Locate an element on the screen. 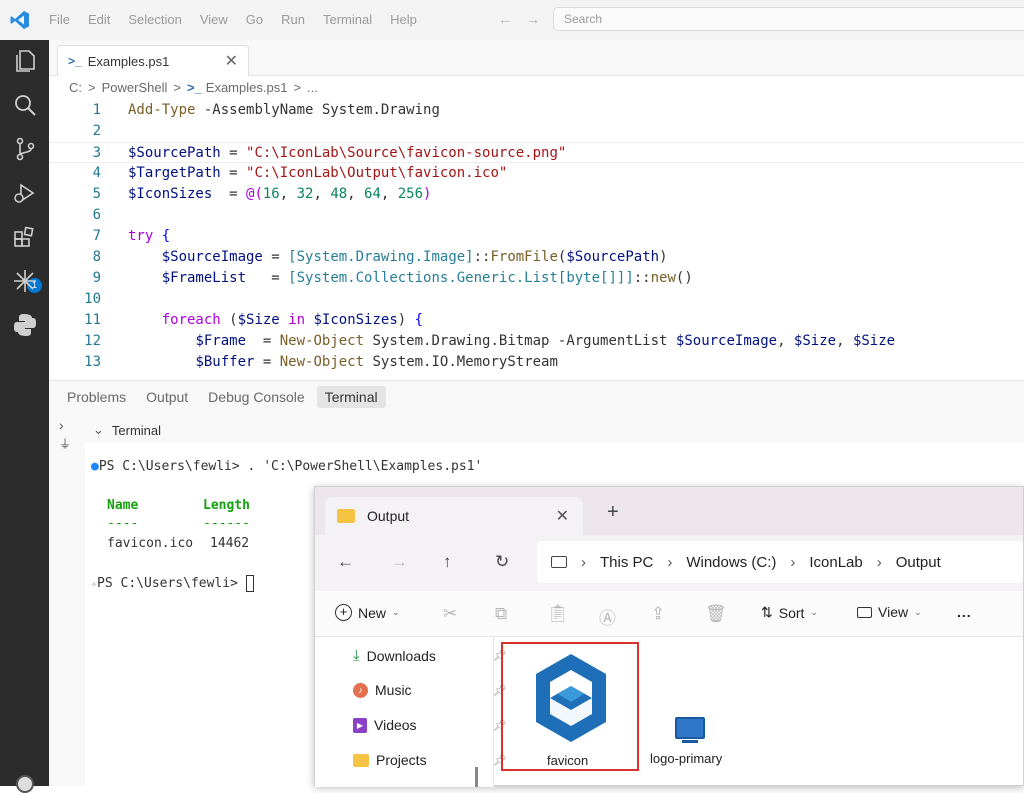 The width and height of the screenshot is (1024, 793). view-icon is located at coordinates (864, 612).